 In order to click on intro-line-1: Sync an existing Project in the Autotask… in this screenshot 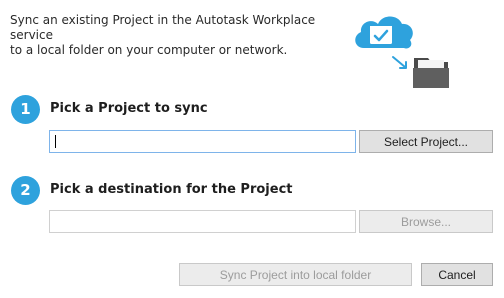, I will do `click(163, 27)`.